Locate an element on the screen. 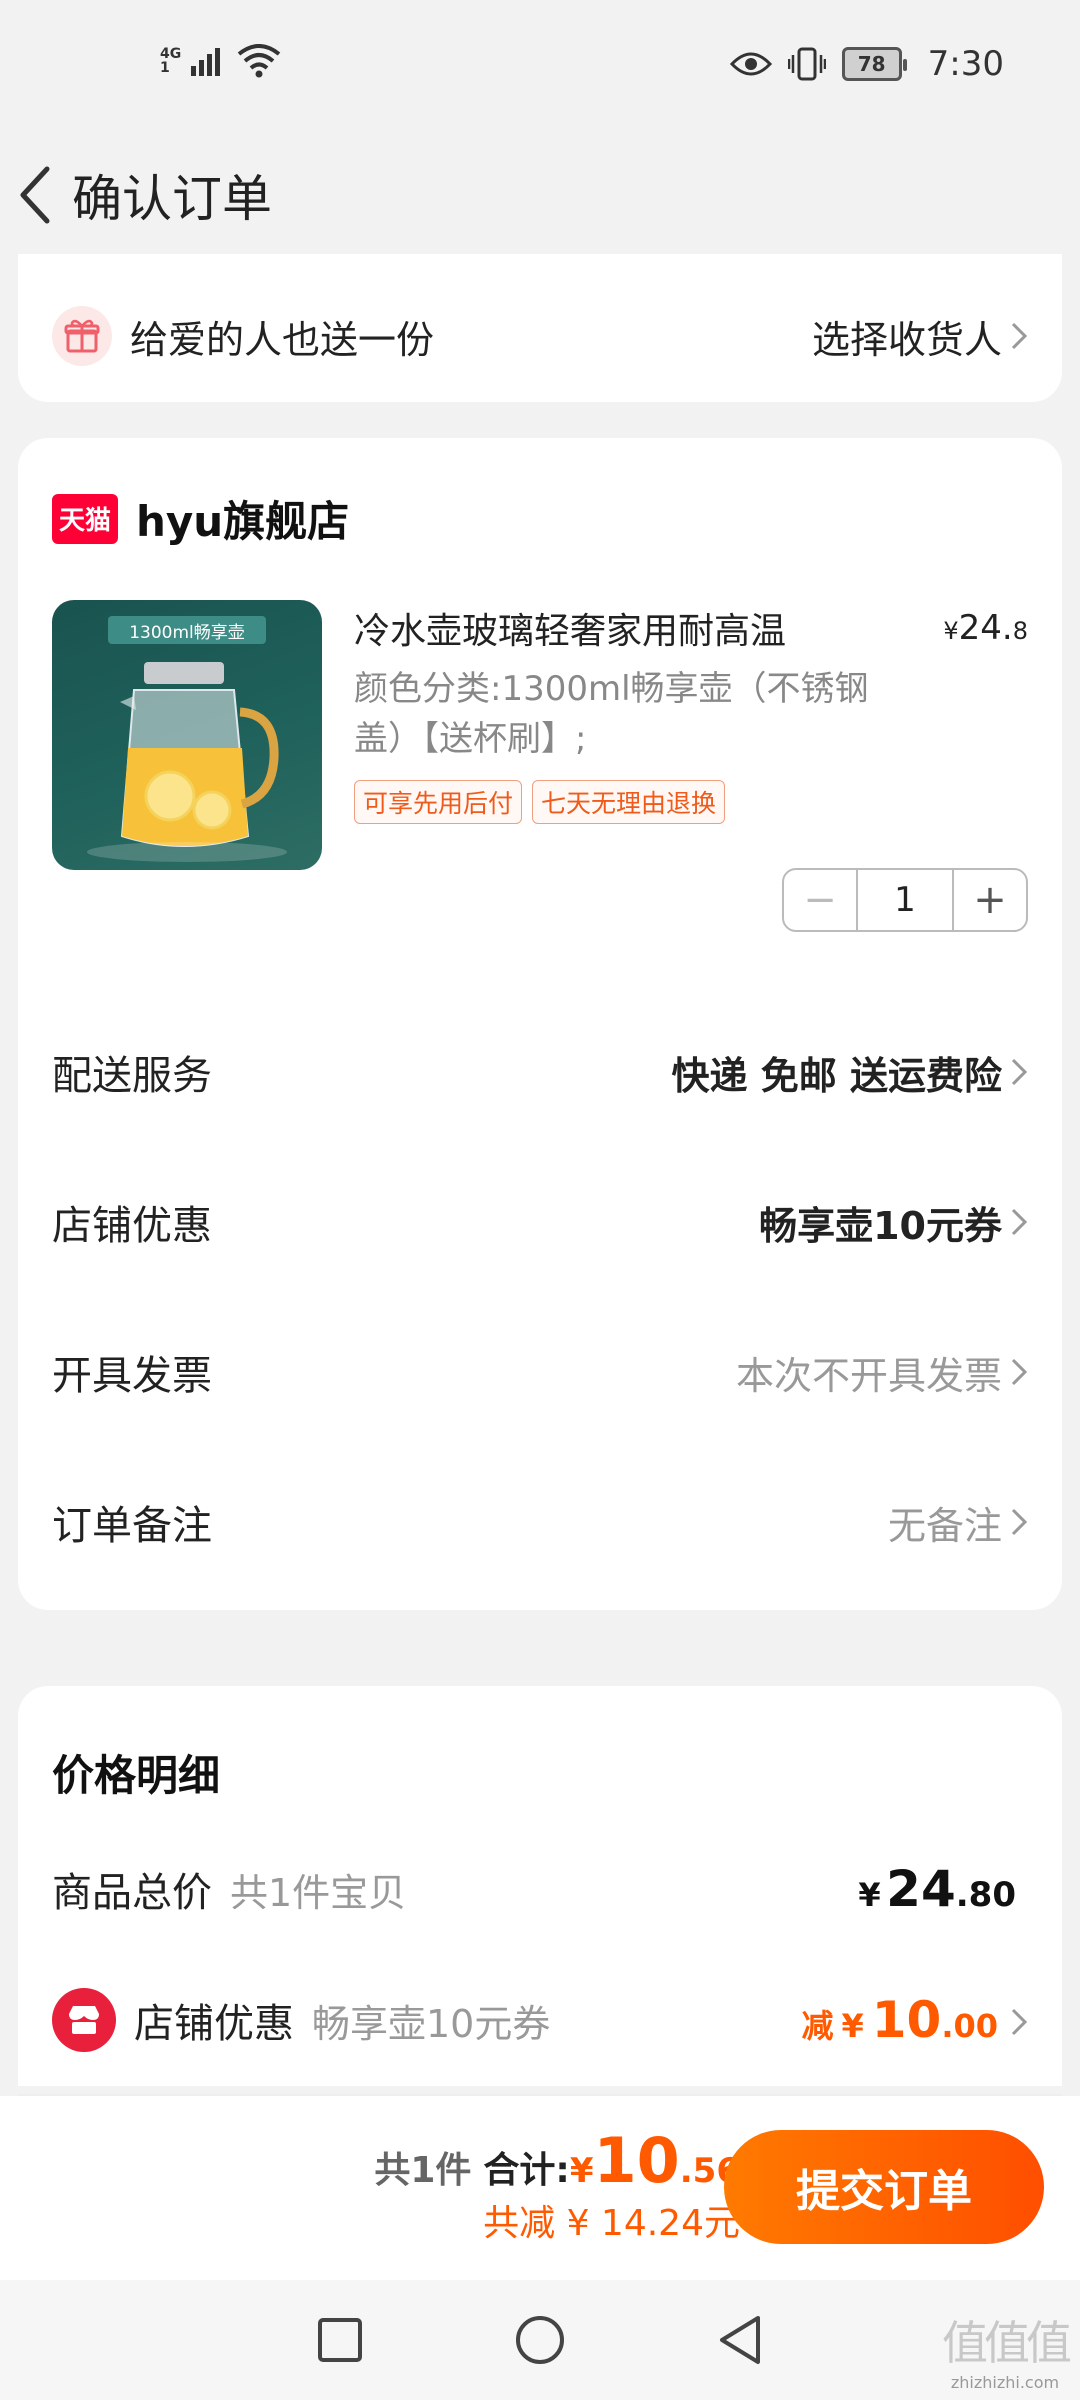 This screenshot has height=2400, width=1080. tmall-logo: 天猫 is located at coordinates (85, 518).